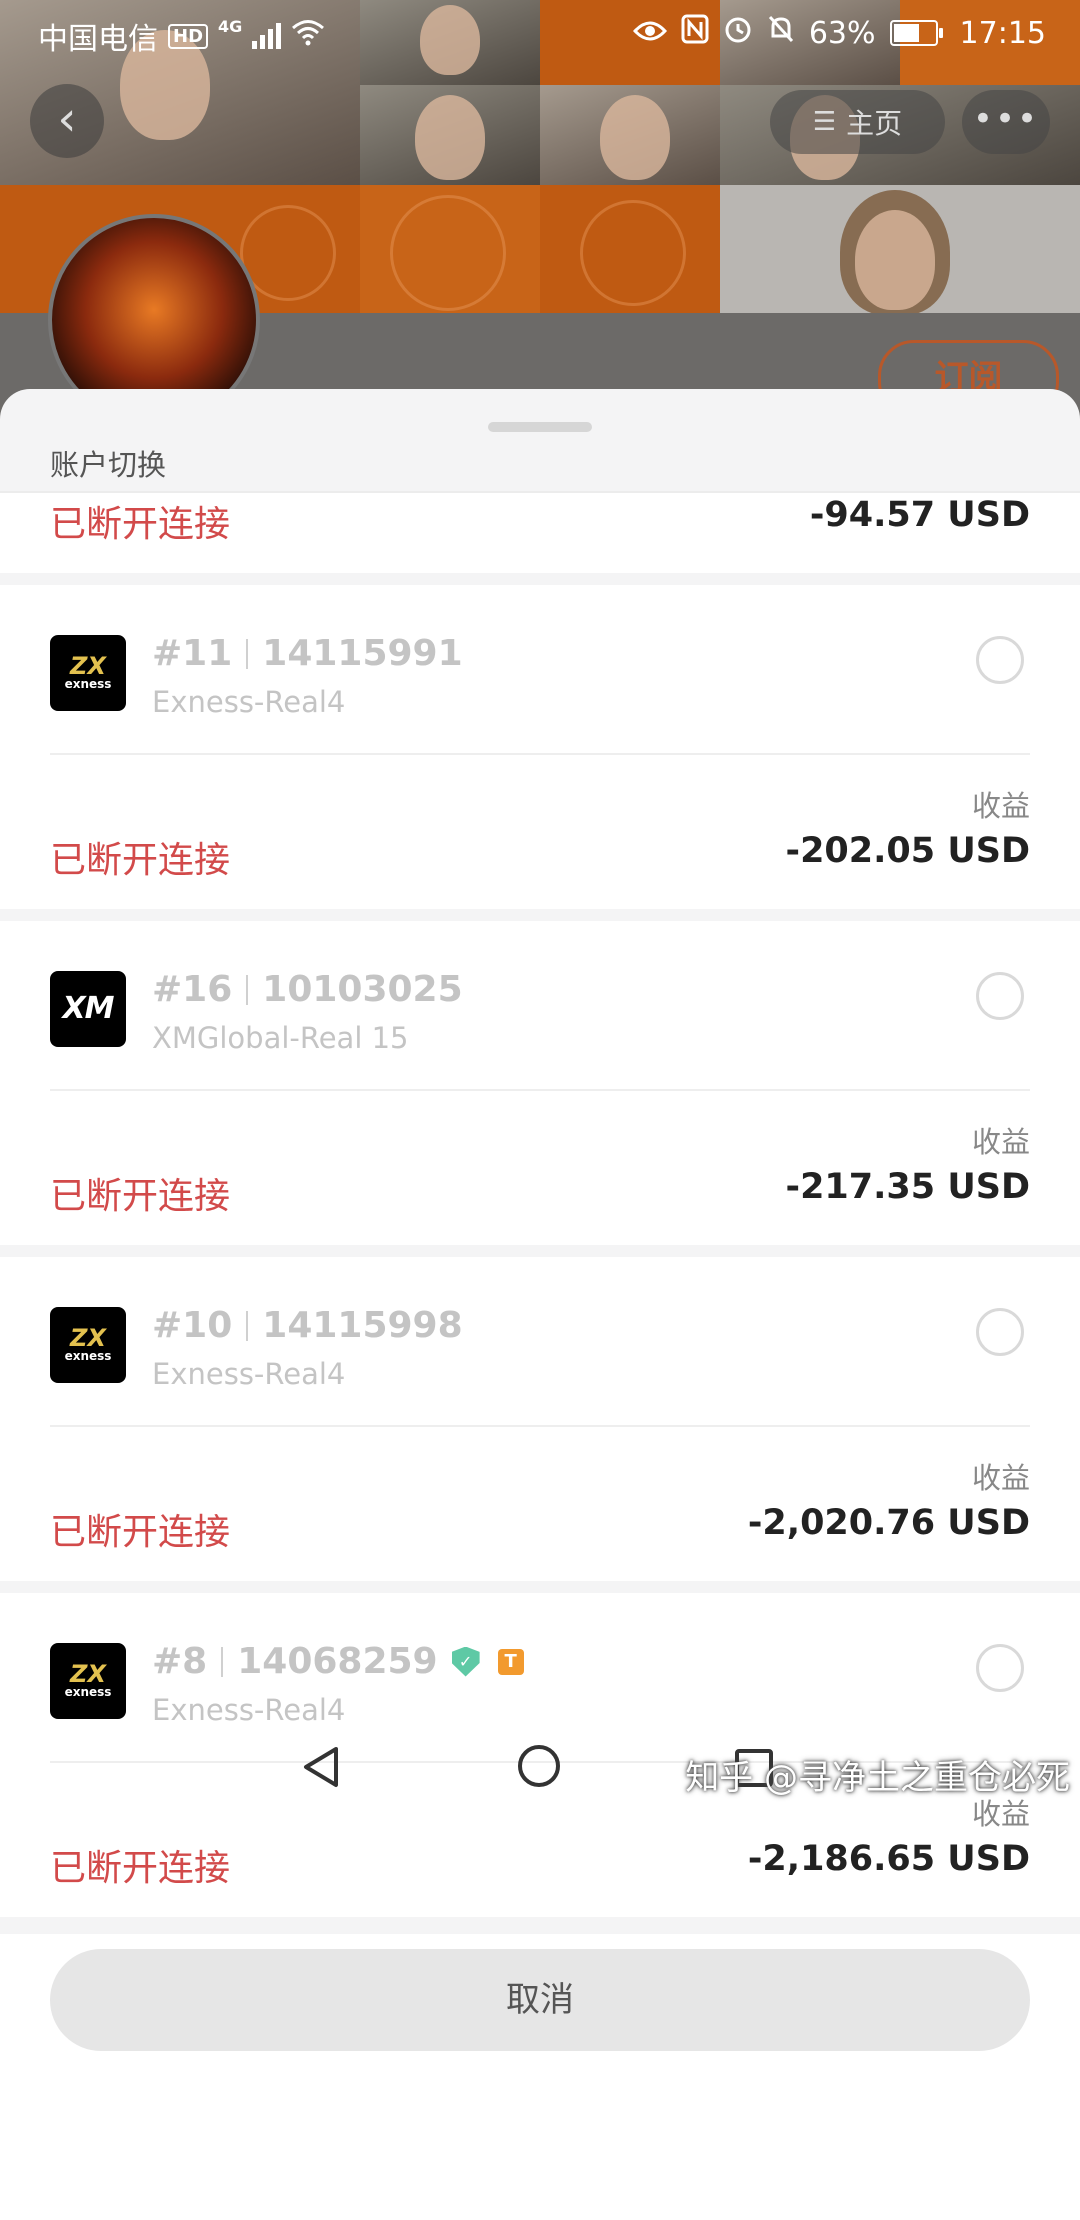 This screenshot has height=2220, width=1080. Describe the element at coordinates (907, 851) in the screenshot. I see `income-amount: -202.05 USD` at that location.